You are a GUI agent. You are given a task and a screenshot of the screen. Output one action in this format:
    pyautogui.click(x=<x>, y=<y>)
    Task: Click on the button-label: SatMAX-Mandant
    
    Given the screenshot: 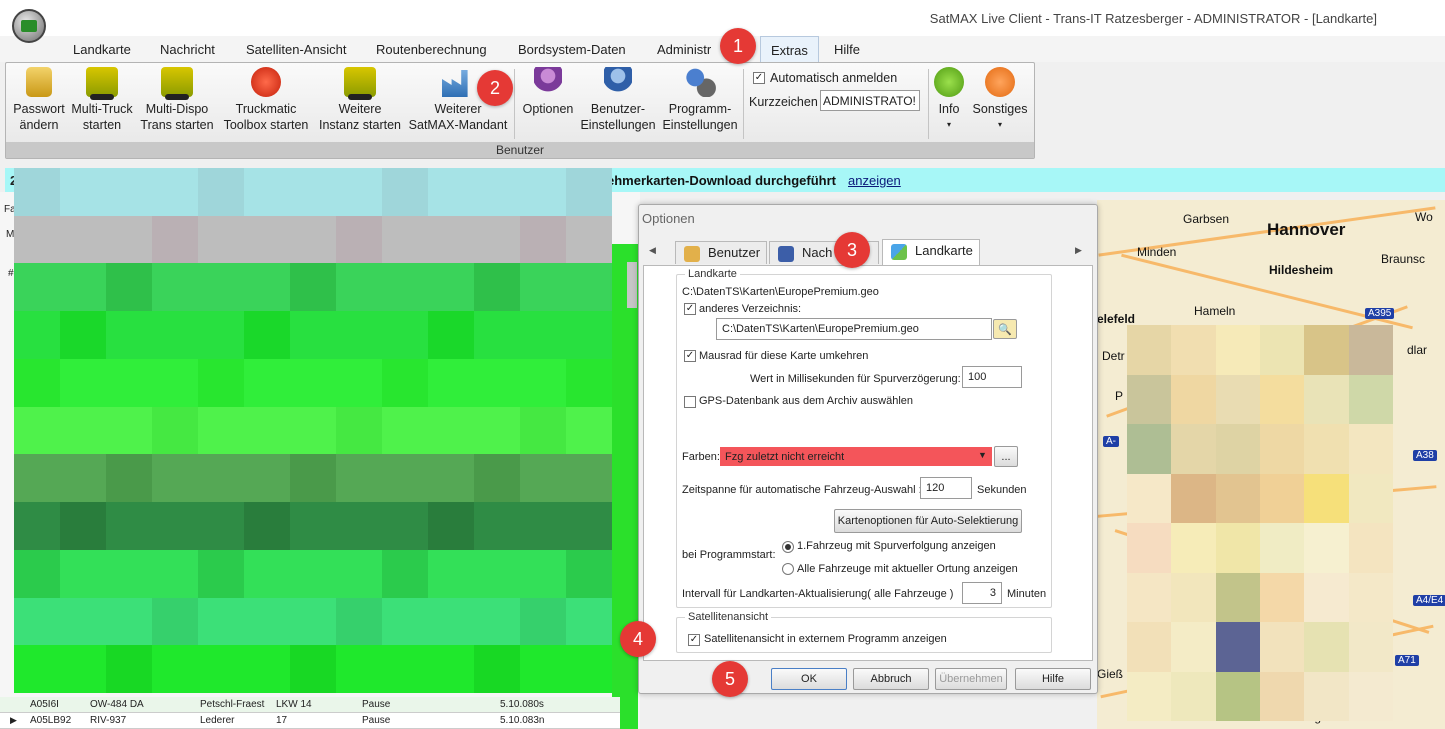 What is the action you would take?
    pyautogui.click(x=458, y=125)
    